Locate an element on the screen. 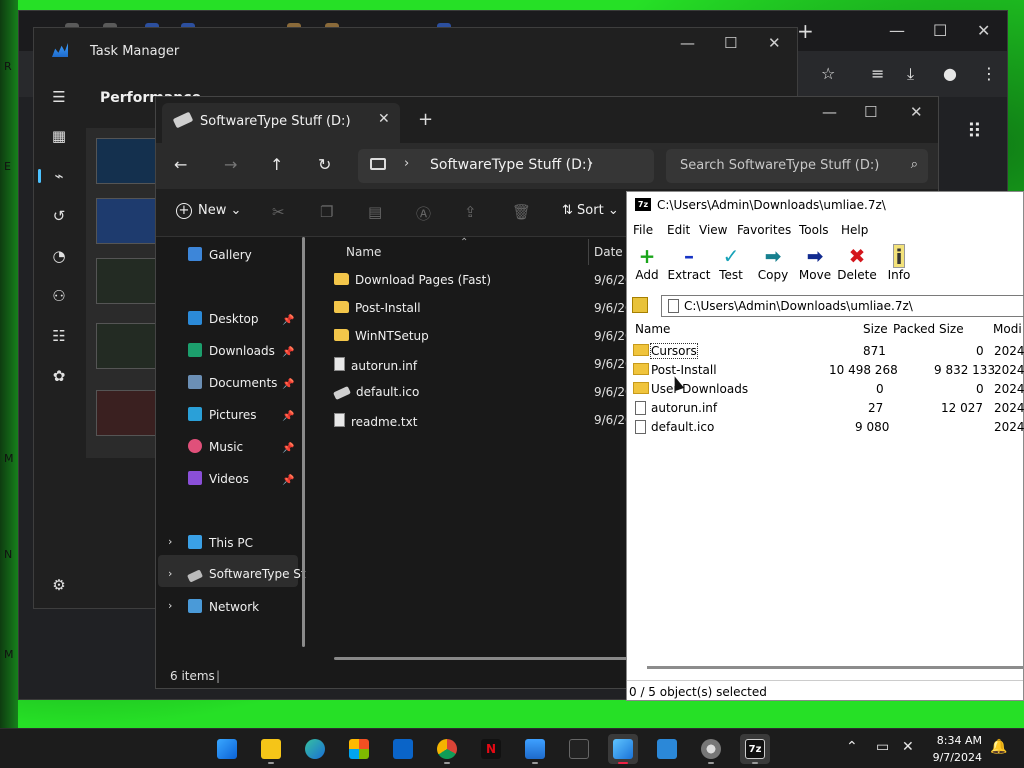  app-history-icon: ↺ is located at coordinates (59, 216).